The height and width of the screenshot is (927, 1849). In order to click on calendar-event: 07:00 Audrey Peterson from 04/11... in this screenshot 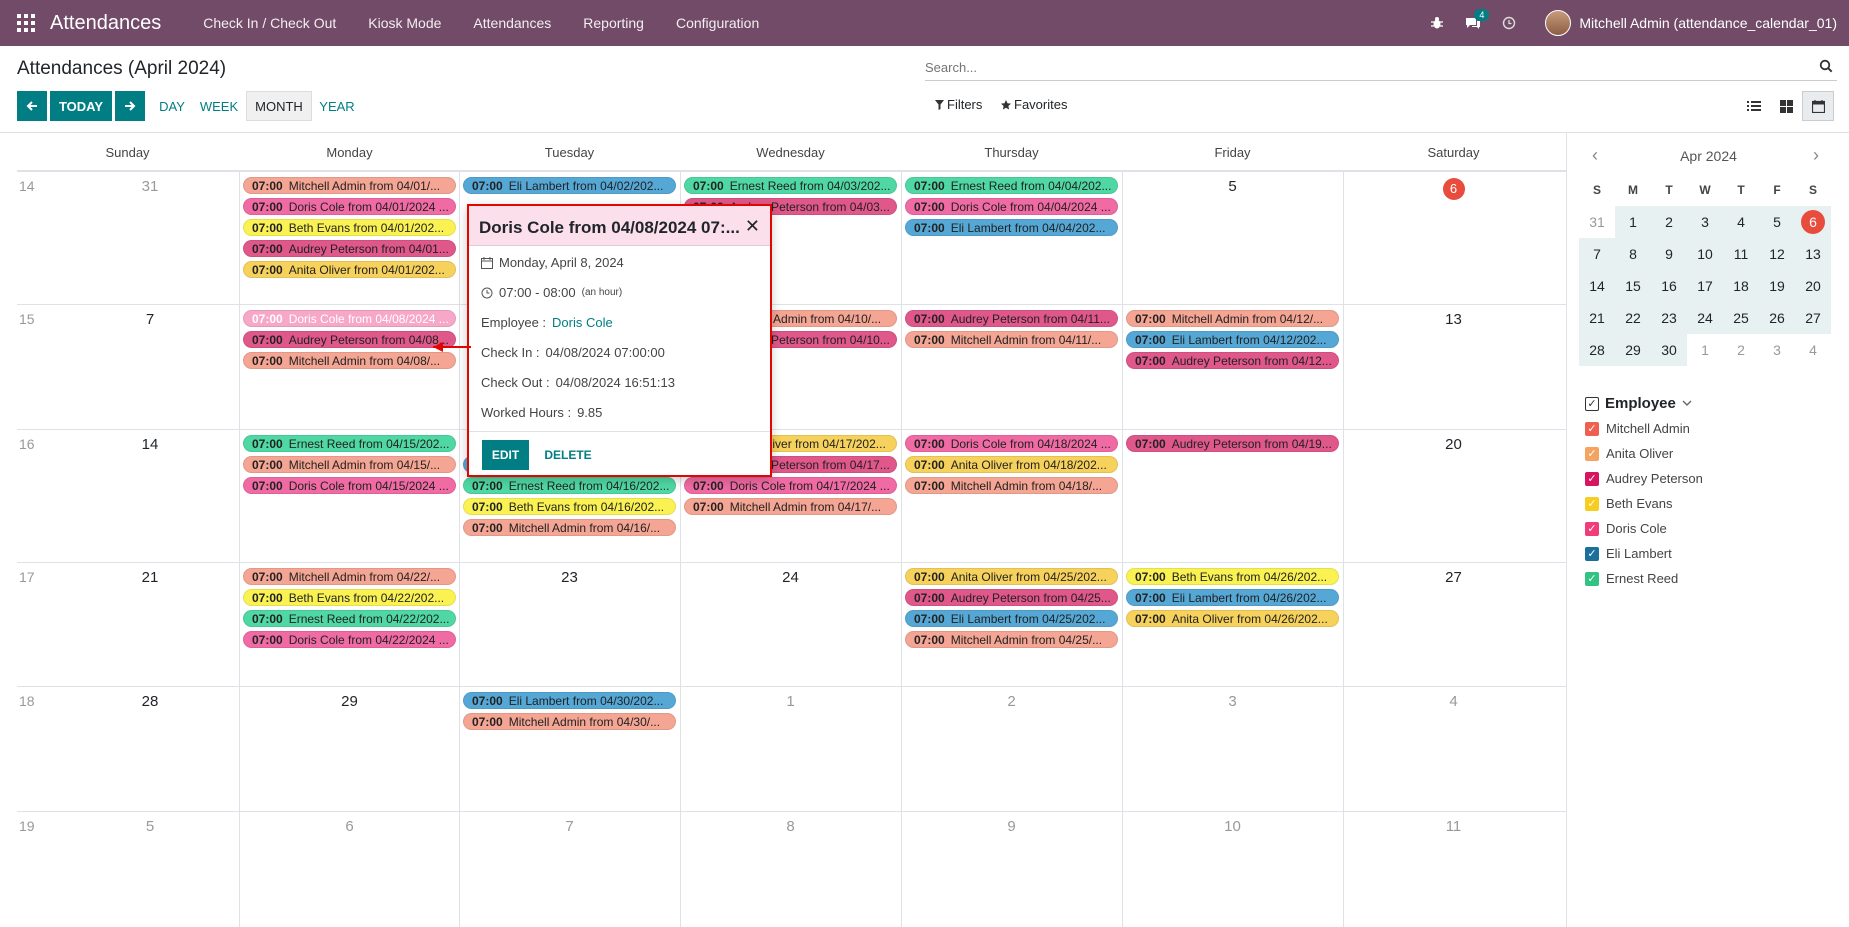, I will do `click(1011, 318)`.